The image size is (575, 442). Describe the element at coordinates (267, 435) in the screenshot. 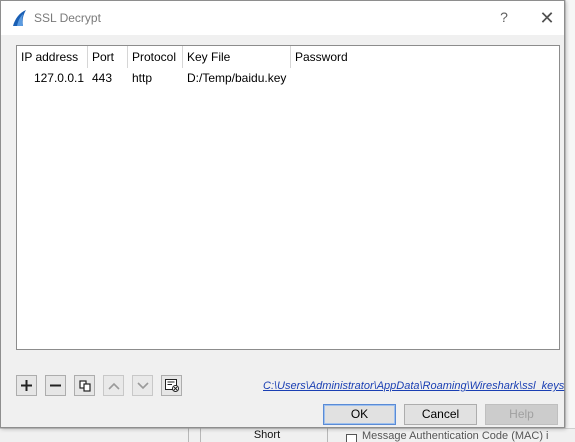

I see `background-short-label: Short` at that location.